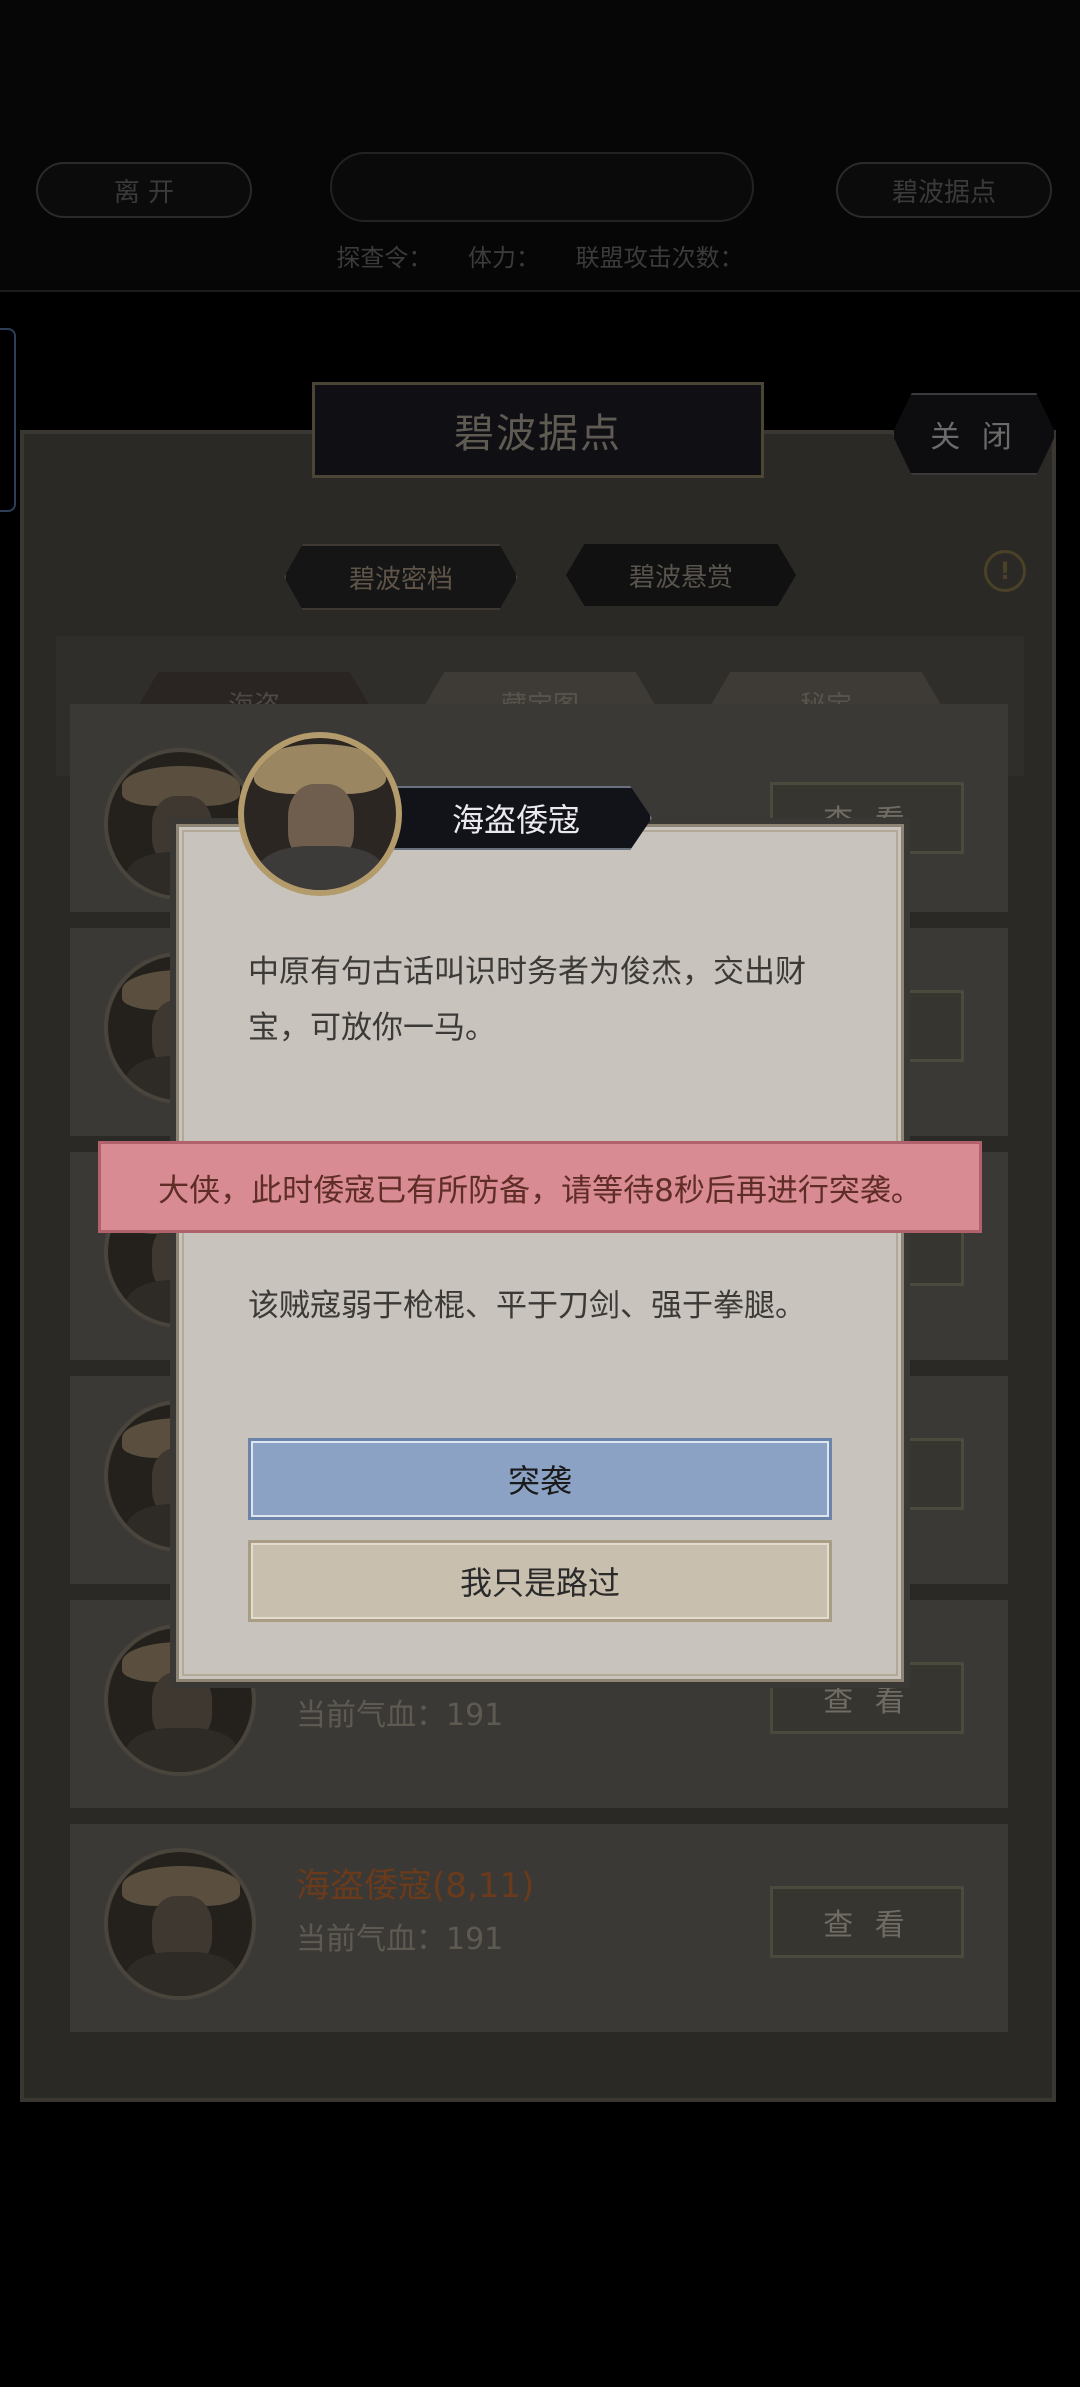 The image size is (1080, 2387). What do you see at coordinates (504, 258) in the screenshot?
I see `stamina-label: 体力：` at bounding box center [504, 258].